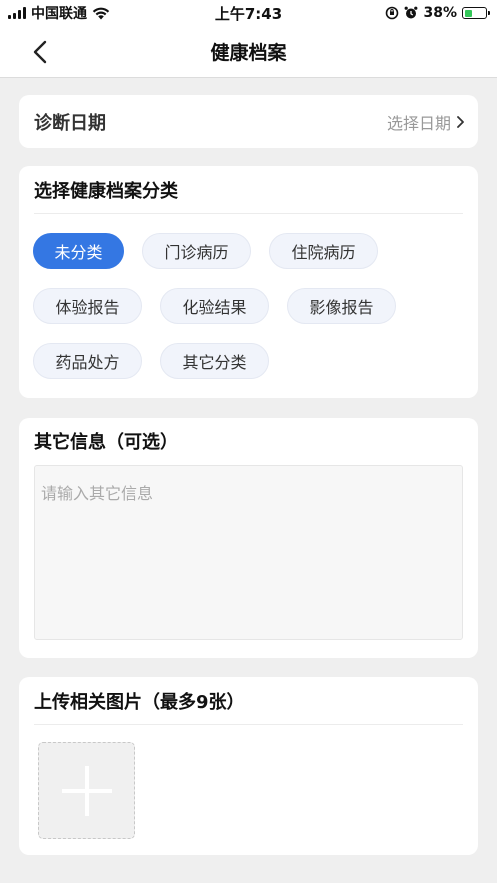 This screenshot has height=883, width=497. Describe the element at coordinates (70, 123) in the screenshot. I see `diagnosis-date-label: 诊断日期` at that location.